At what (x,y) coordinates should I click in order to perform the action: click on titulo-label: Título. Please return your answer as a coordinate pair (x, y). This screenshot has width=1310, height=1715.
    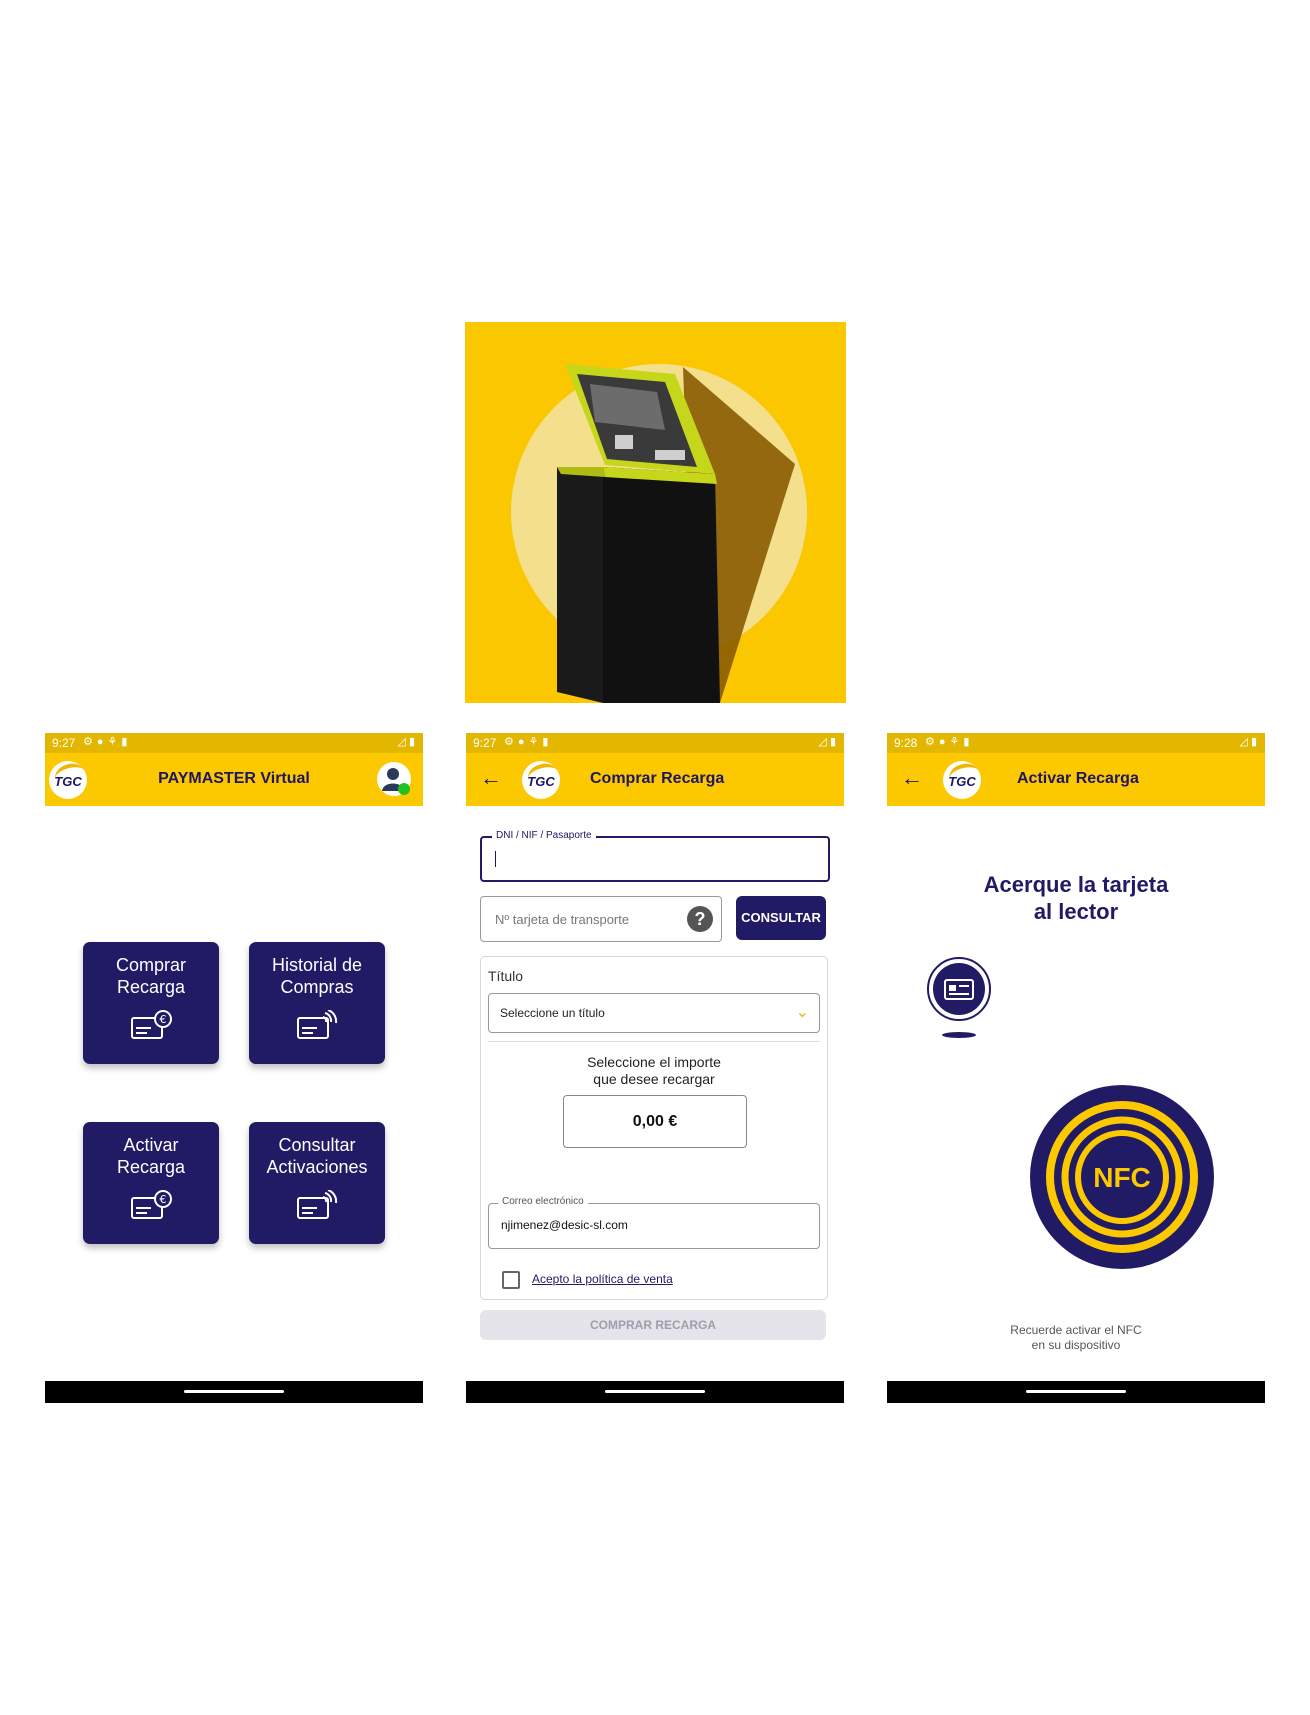
    Looking at the image, I should click on (506, 976).